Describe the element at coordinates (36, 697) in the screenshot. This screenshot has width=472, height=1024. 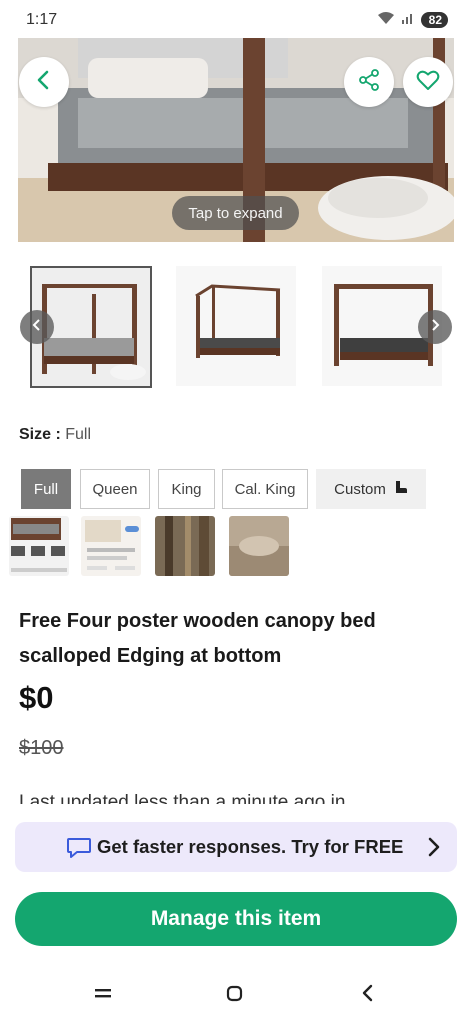
I see `listing-price: $0` at that location.